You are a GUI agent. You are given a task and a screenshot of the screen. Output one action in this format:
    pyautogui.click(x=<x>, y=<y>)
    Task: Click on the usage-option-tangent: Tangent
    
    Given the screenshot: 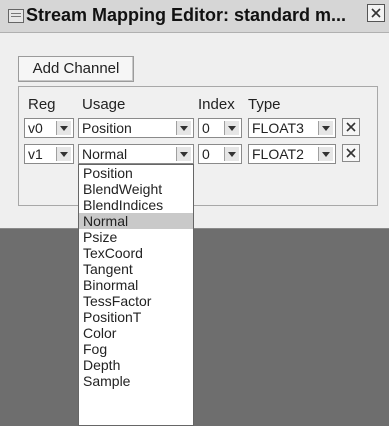 What is the action you would take?
    pyautogui.click(x=136, y=269)
    